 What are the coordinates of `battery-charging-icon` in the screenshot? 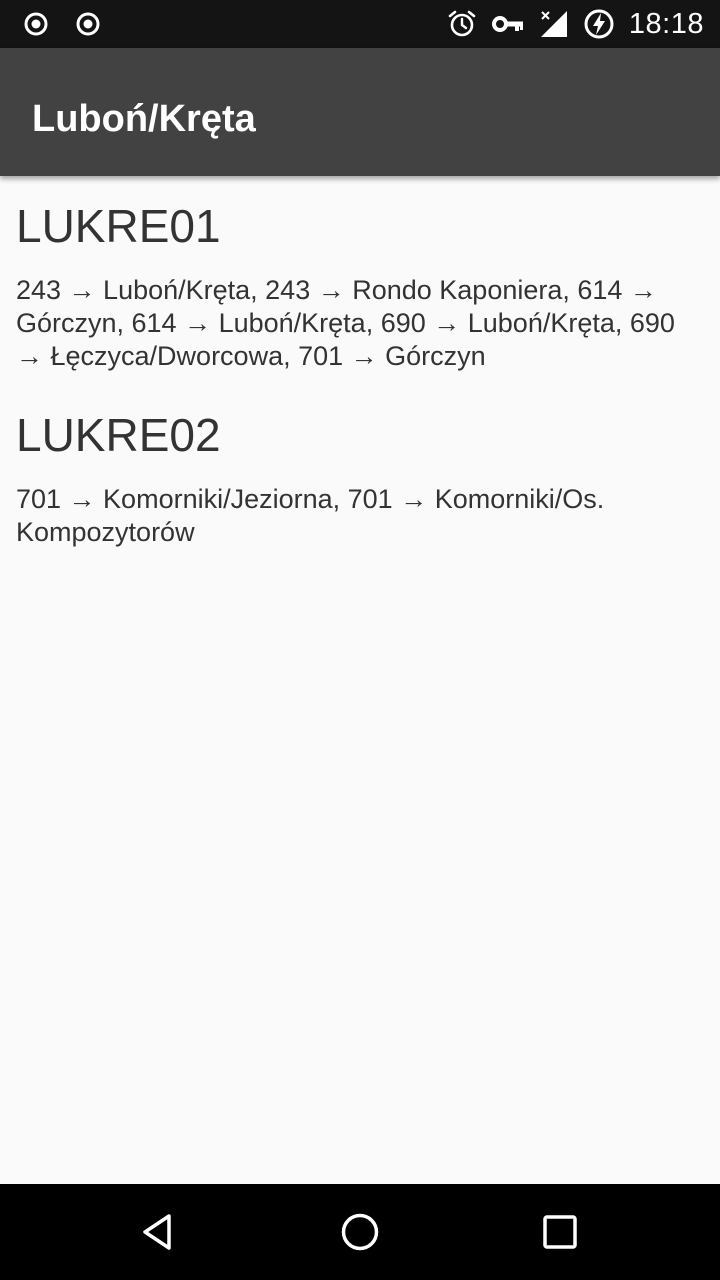 It's located at (599, 24).